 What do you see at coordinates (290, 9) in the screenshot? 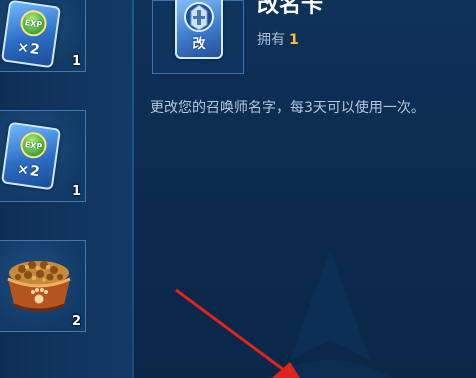
I see `item-title: 改名卡` at bounding box center [290, 9].